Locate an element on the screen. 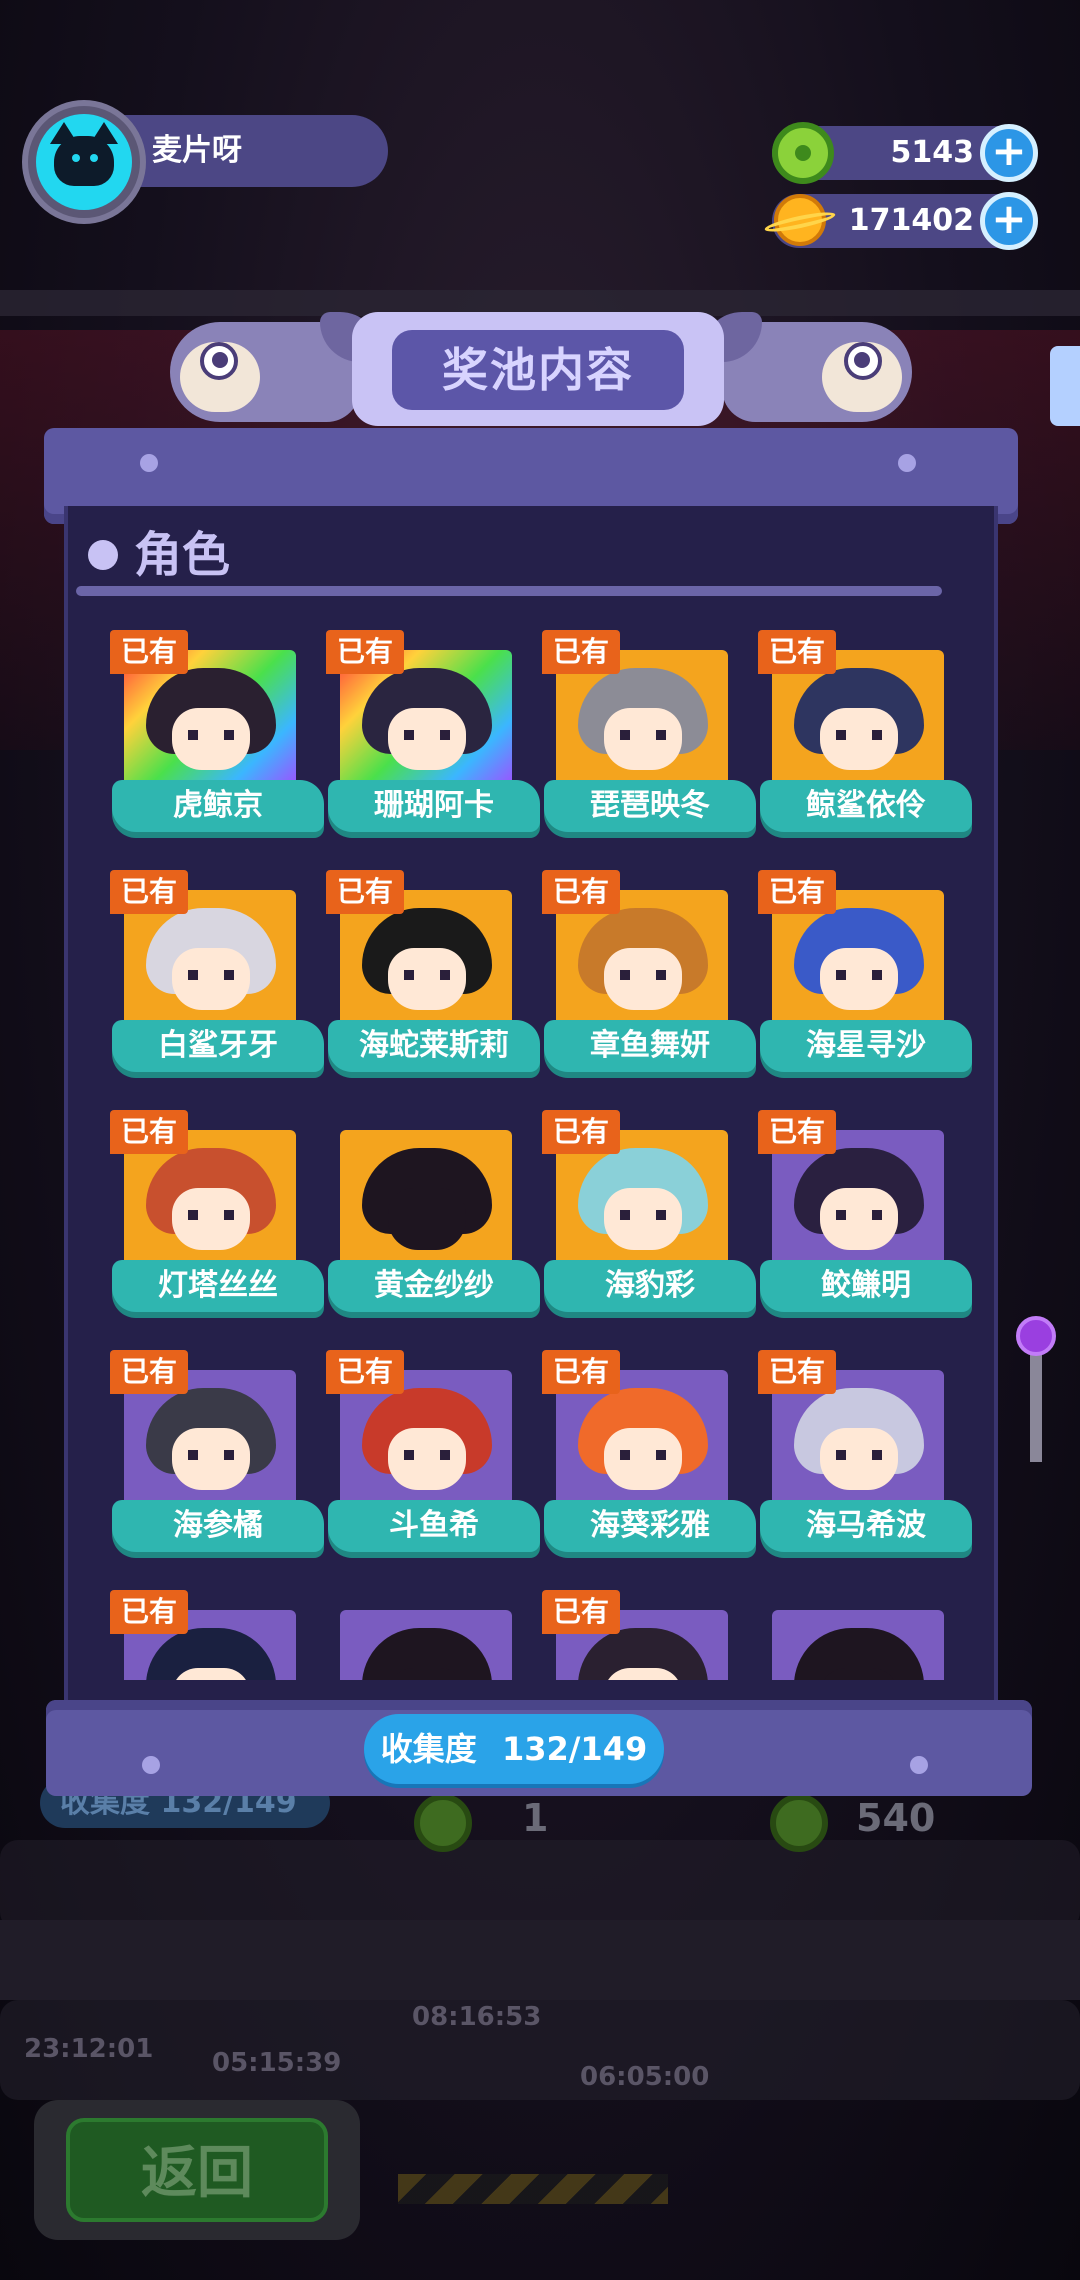 The width and height of the screenshot is (1080, 2280). character-card: 海豹彩 已有 is located at coordinates (649, 1216).